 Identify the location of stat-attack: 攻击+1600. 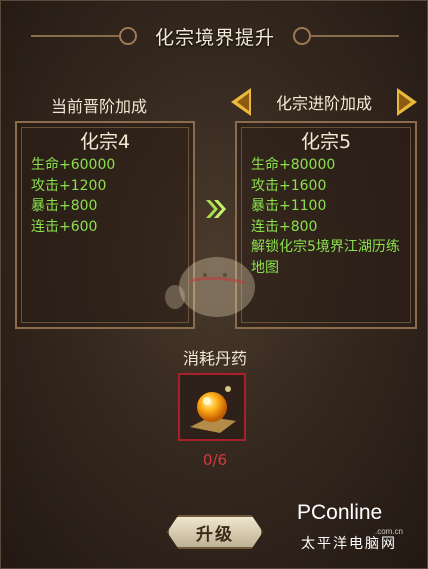
(289, 185).